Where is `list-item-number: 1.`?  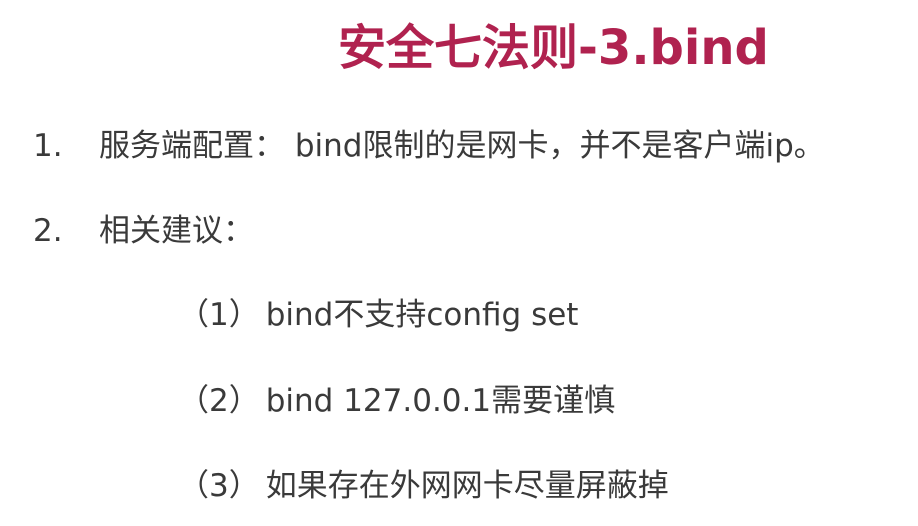 list-item-number: 1. is located at coordinates (48, 146).